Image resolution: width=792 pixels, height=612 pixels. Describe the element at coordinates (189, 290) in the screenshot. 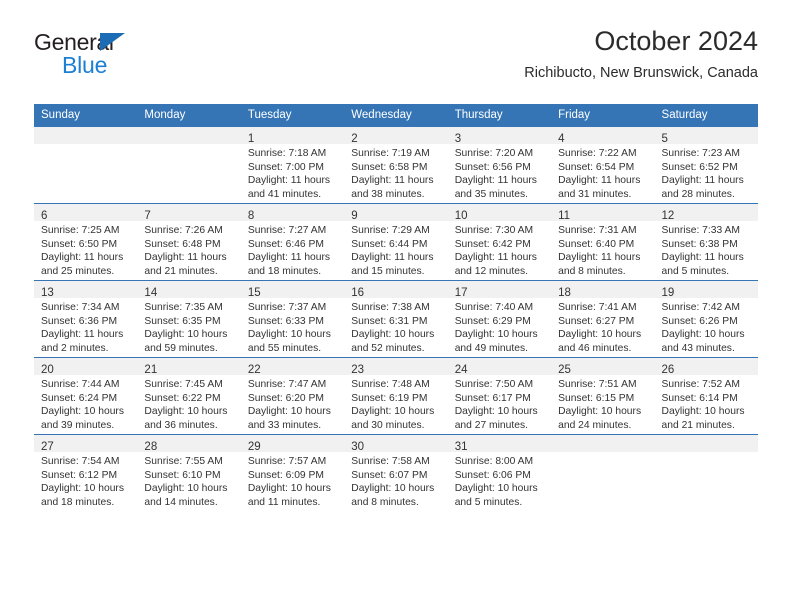

I see `day-number-band: 14` at that location.